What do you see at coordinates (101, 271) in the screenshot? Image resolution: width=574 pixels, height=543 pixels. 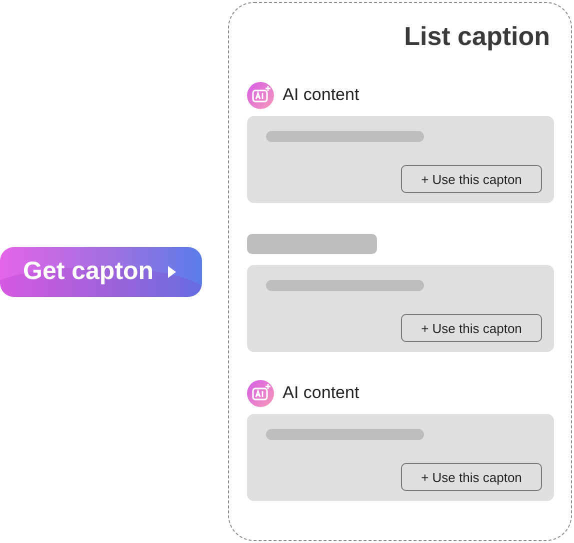 I see `get-caption-button: Get capton` at bounding box center [101, 271].